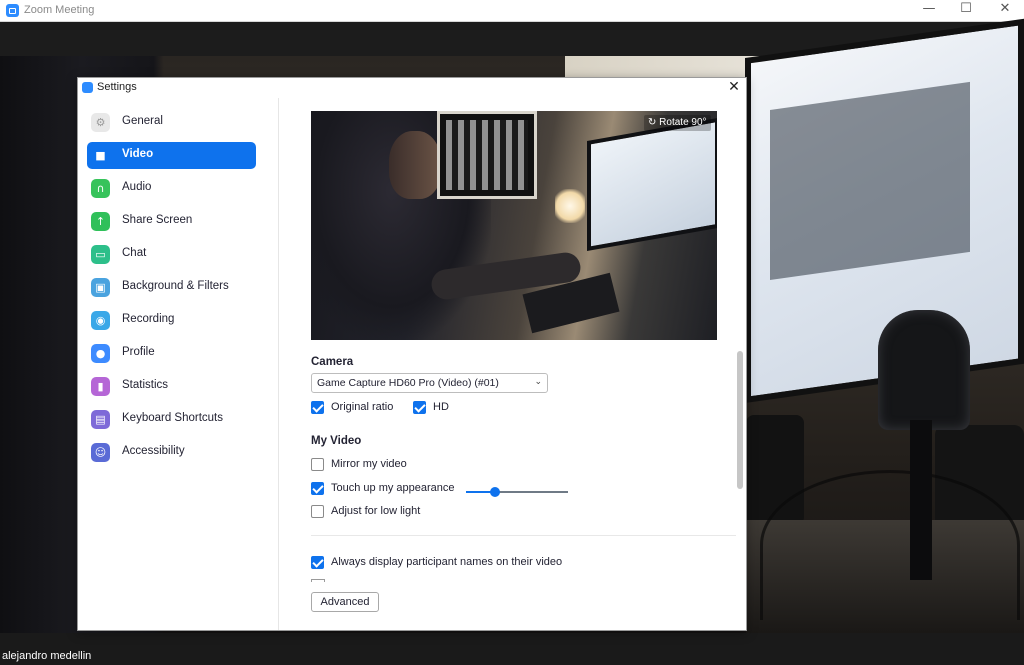 This screenshot has width=1024, height=665. What do you see at coordinates (408, 383) in the screenshot?
I see `camera-select-value: Game Capture HD60 Pro (Video) (#01)` at bounding box center [408, 383].